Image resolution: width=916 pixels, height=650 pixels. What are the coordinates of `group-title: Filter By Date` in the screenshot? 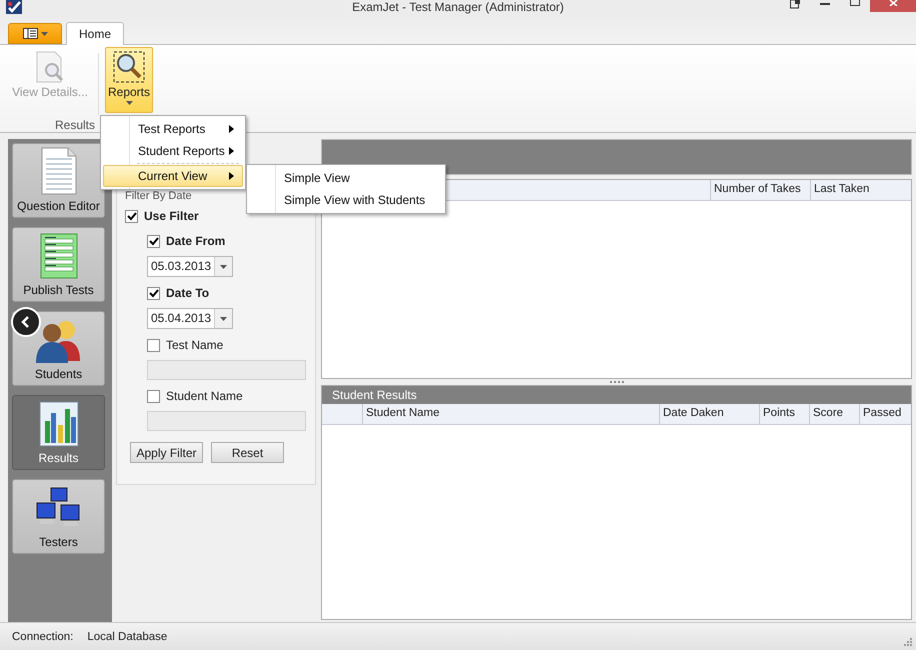 It's located at (158, 196).